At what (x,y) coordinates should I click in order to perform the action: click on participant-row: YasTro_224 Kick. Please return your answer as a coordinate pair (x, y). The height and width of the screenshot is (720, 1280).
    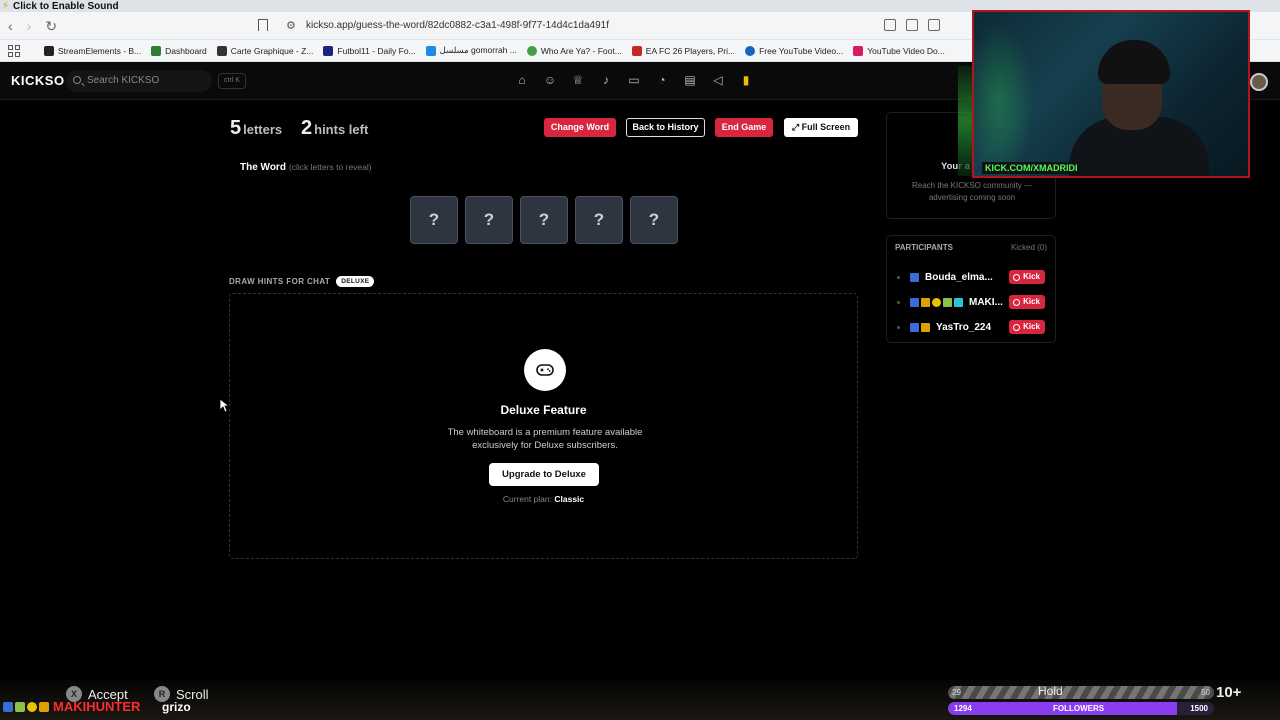
    Looking at the image, I should click on (973, 327).